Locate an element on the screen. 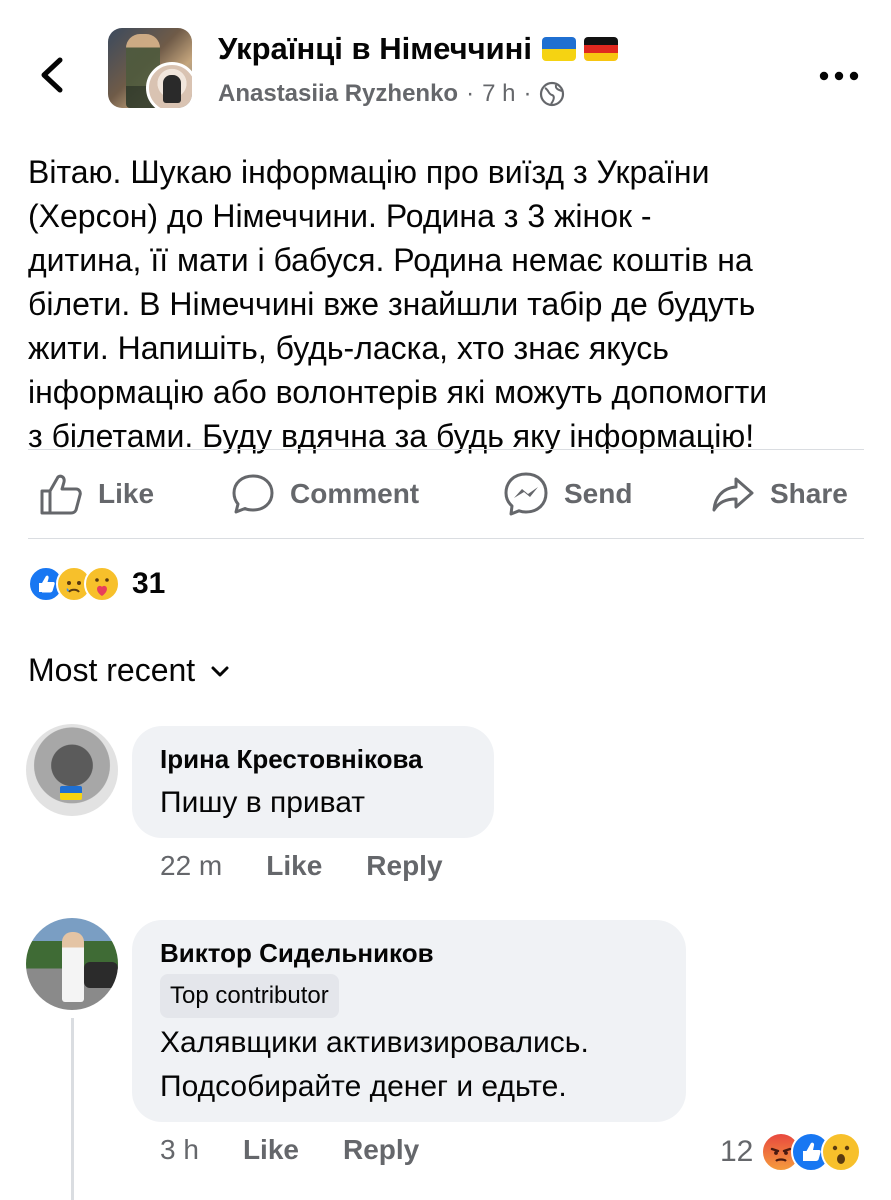 The height and width of the screenshot is (1200, 891). comment-label: Comment is located at coordinates (355, 493).